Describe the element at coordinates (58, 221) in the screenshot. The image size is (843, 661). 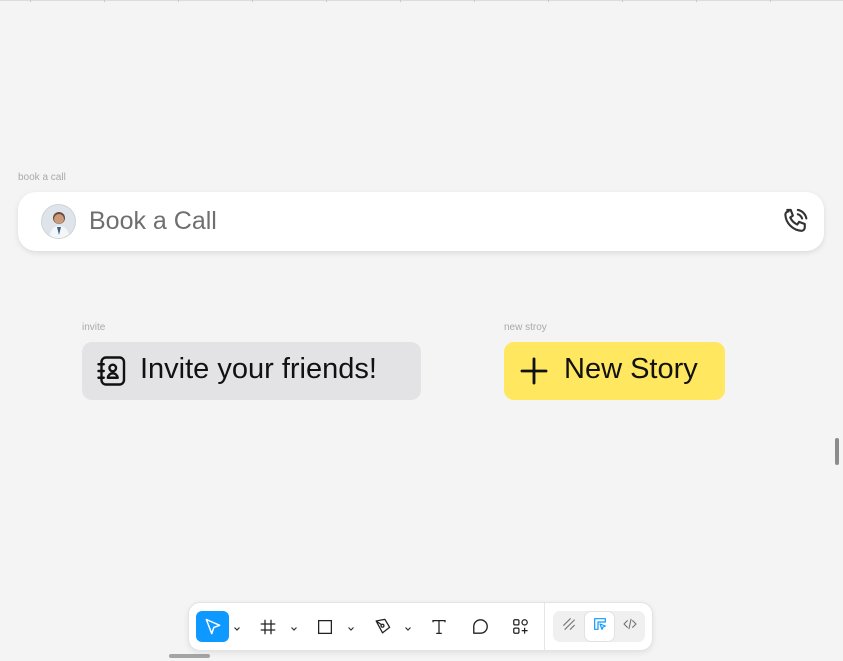
I see `user-avatar` at that location.